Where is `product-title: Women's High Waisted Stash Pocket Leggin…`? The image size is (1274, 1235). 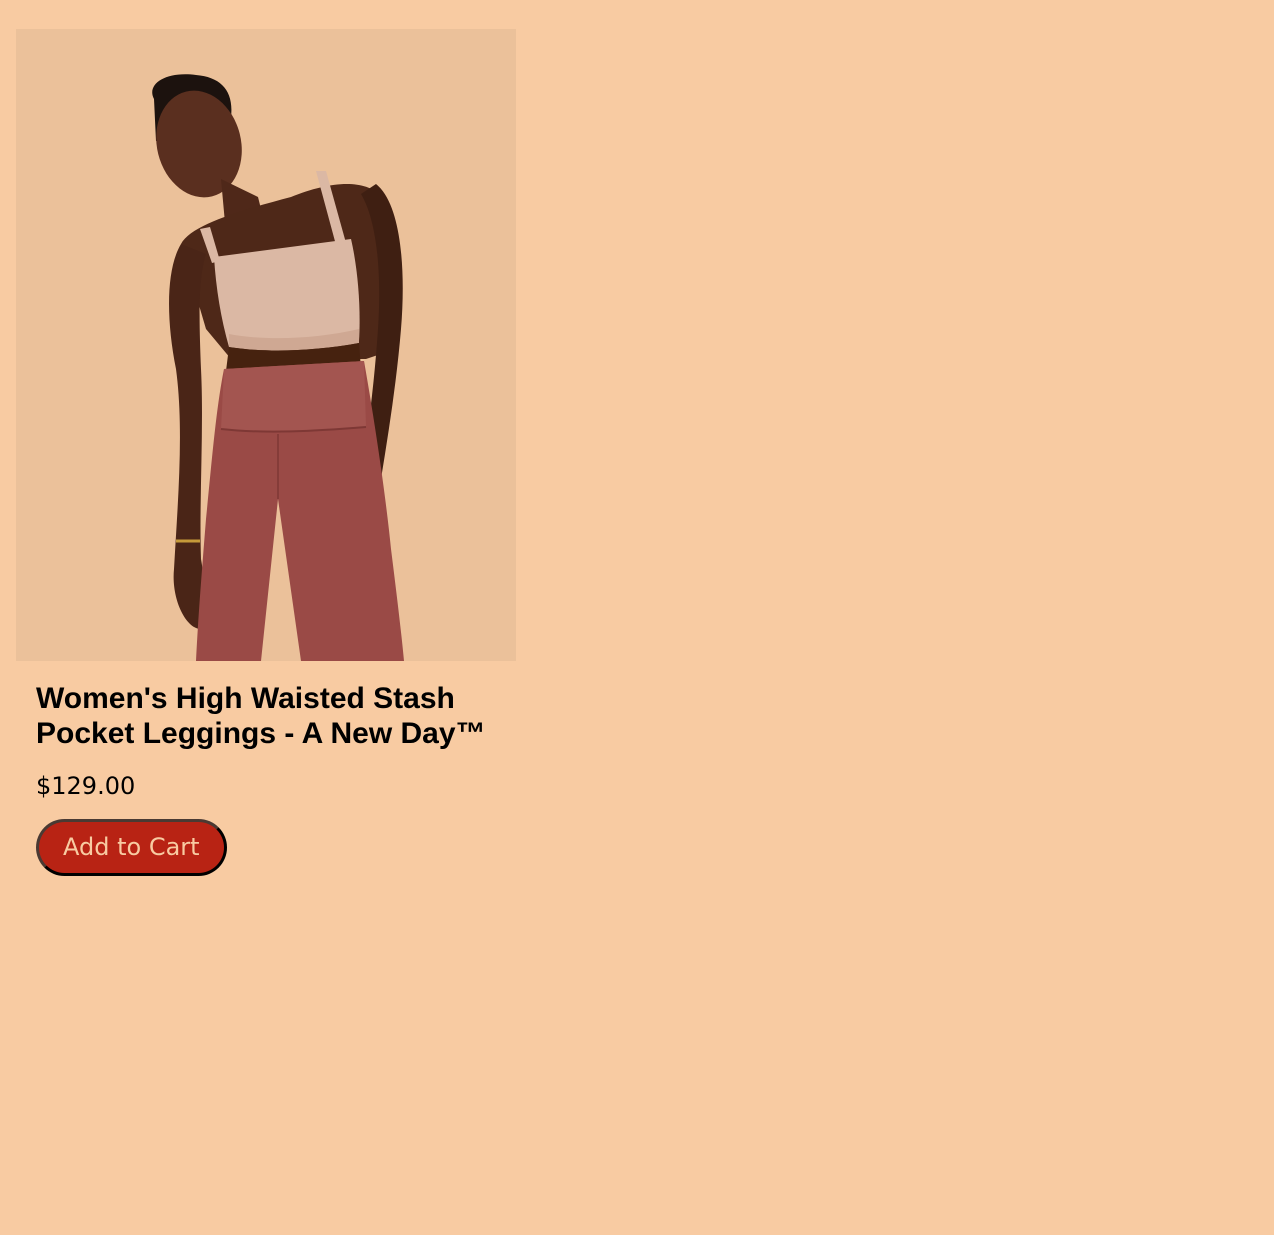 product-title: Women's High Waisted Stash Pocket Leggin… is located at coordinates (261, 716).